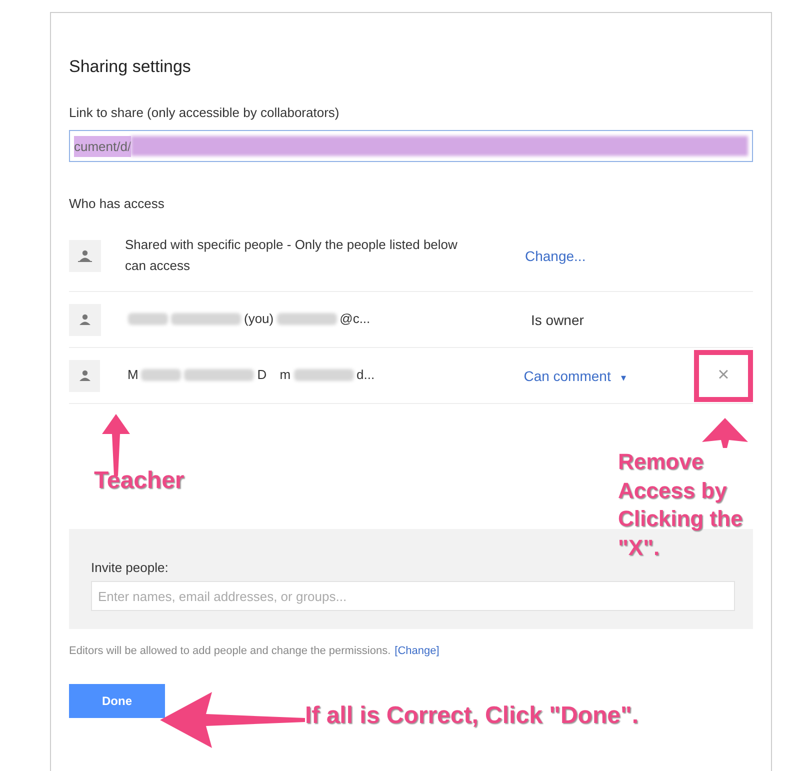  Describe the element at coordinates (291, 255) in the screenshot. I see `sharing-description: Shared with specific people - Only the people listed below can access` at that location.